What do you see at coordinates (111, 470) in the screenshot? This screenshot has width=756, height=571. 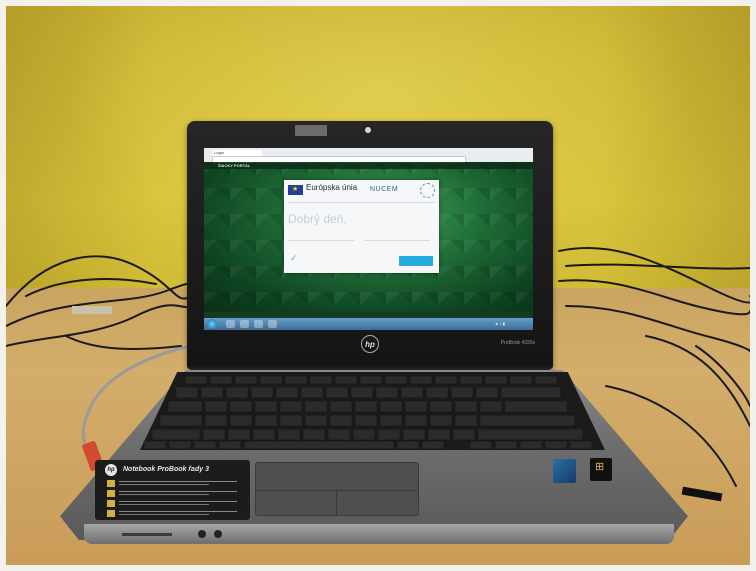 I see `hp-sticker-logo: hp` at bounding box center [111, 470].